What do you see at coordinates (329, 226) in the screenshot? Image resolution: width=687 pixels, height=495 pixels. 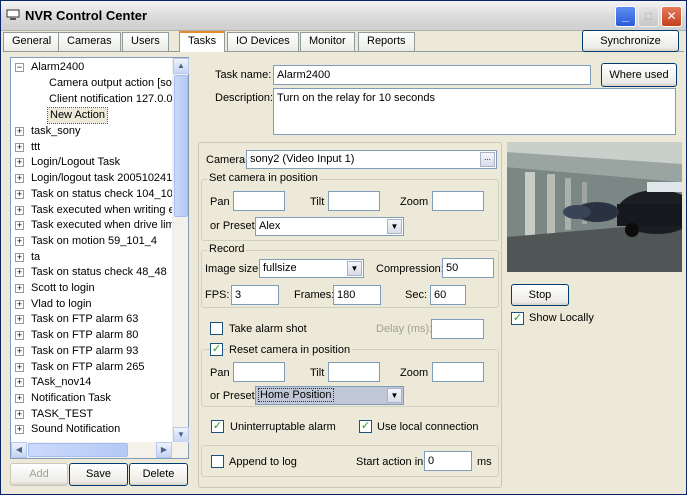 I see `preset-select: Alex ▼` at bounding box center [329, 226].